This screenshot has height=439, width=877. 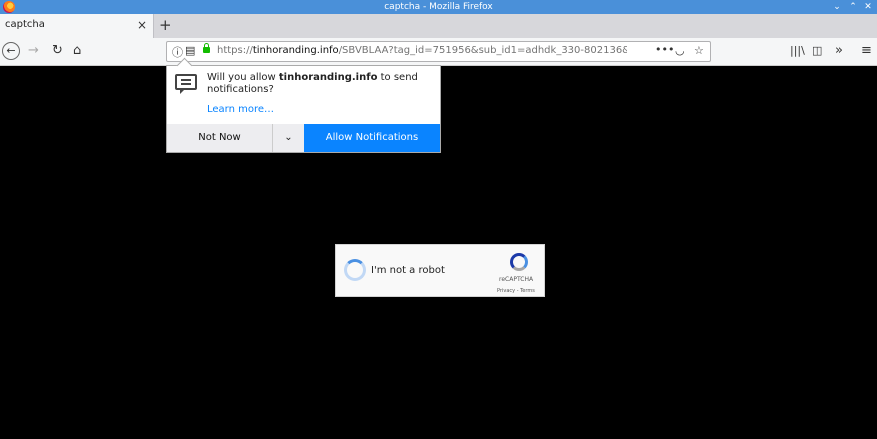 I want to click on window-title: captcha - Mozilla Firefox, so click(x=438, y=7).